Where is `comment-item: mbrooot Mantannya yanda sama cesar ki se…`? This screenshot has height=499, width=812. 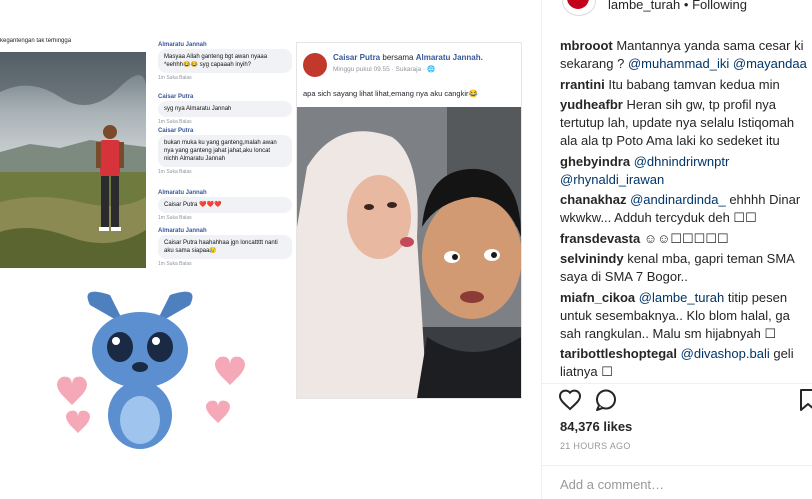
comment-item: mbrooot Mantannya yanda sama cesar ki se… is located at coordinates (686, 55).